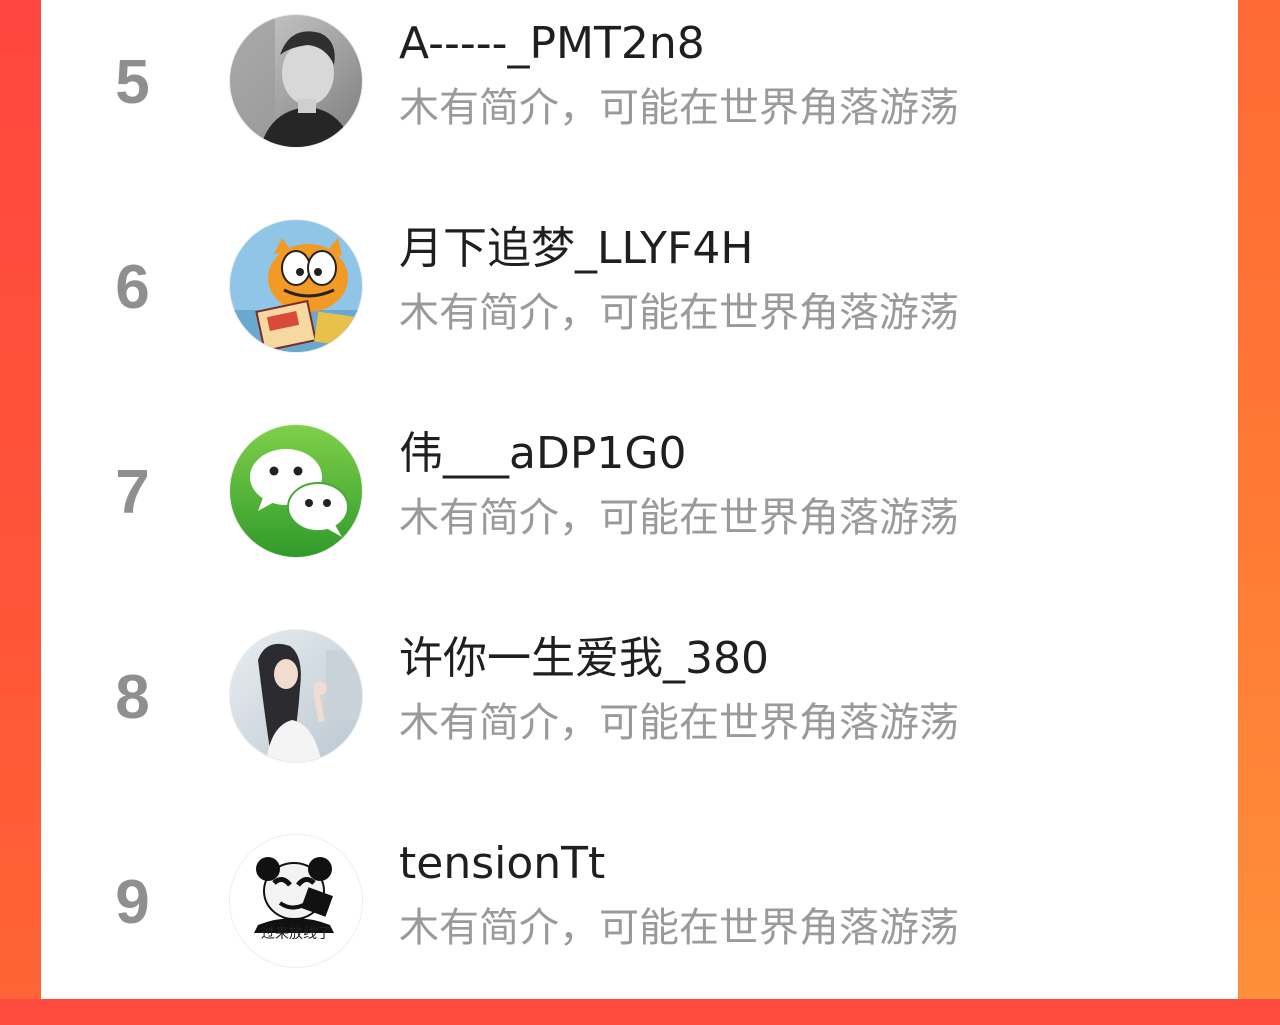  What do you see at coordinates (132, 82) in the screenshot?
I see `rank-number: 5` at bounding box center [132, 82].